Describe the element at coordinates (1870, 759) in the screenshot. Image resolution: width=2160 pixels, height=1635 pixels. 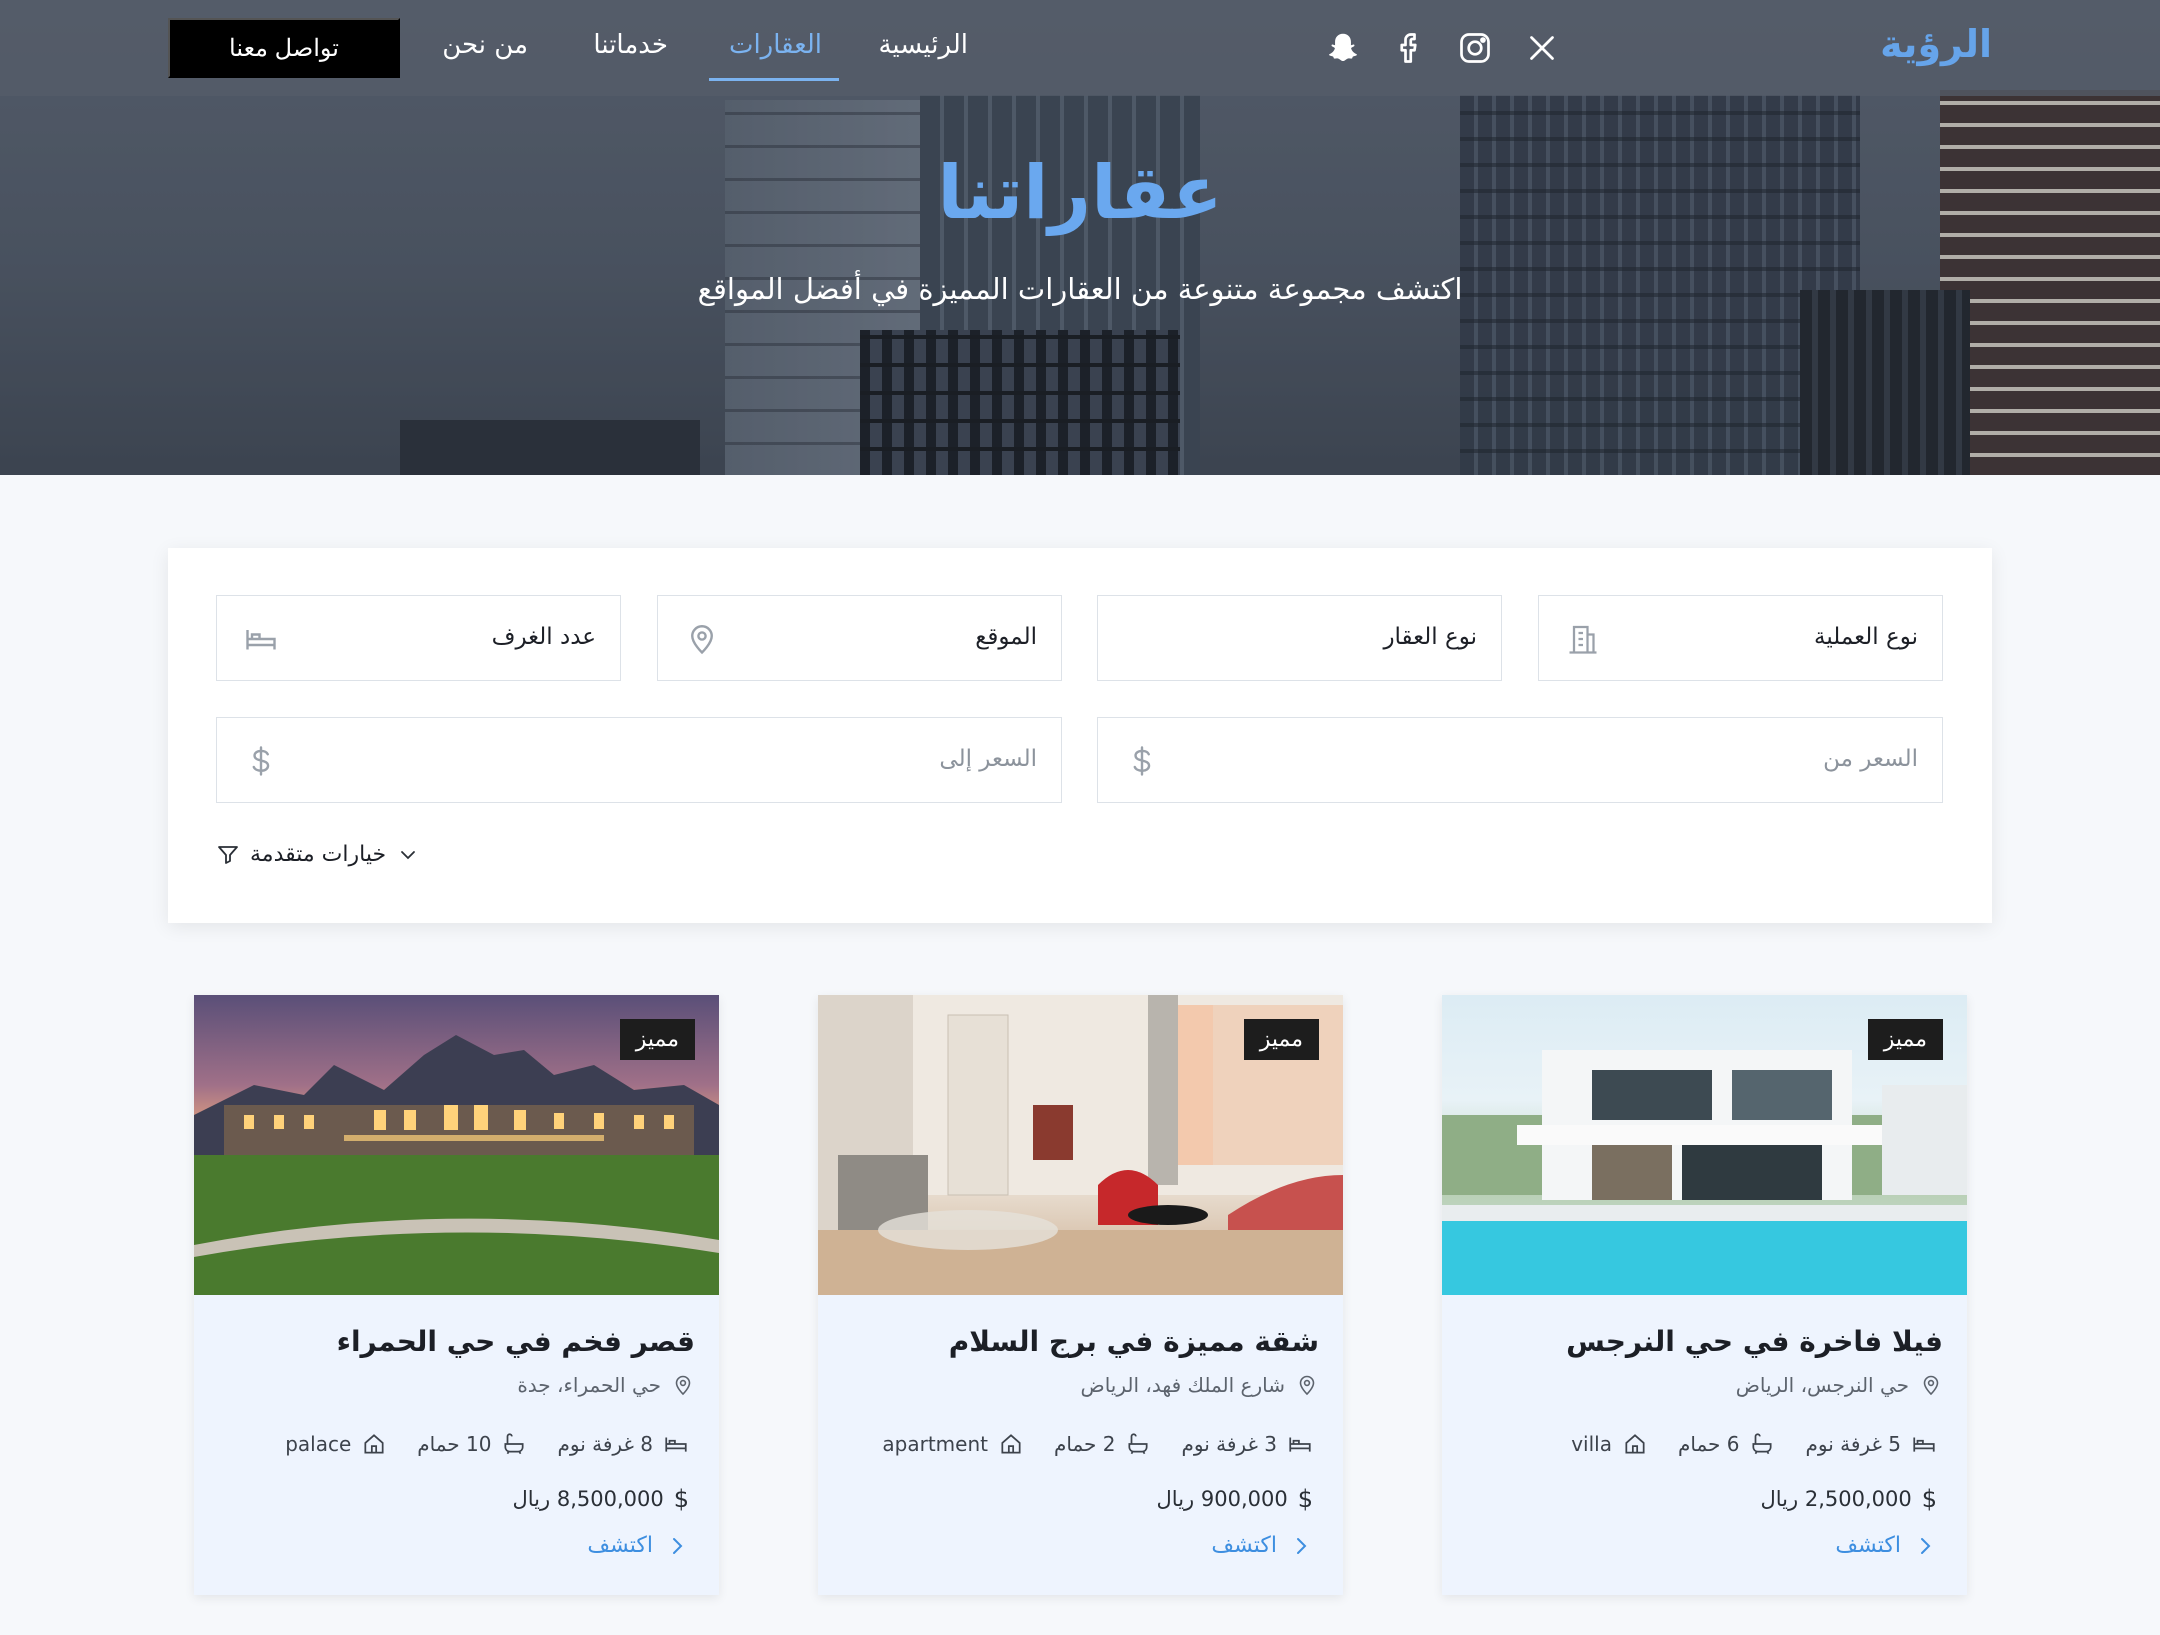
I see `price-from-placeholder: السعر من` at that location.